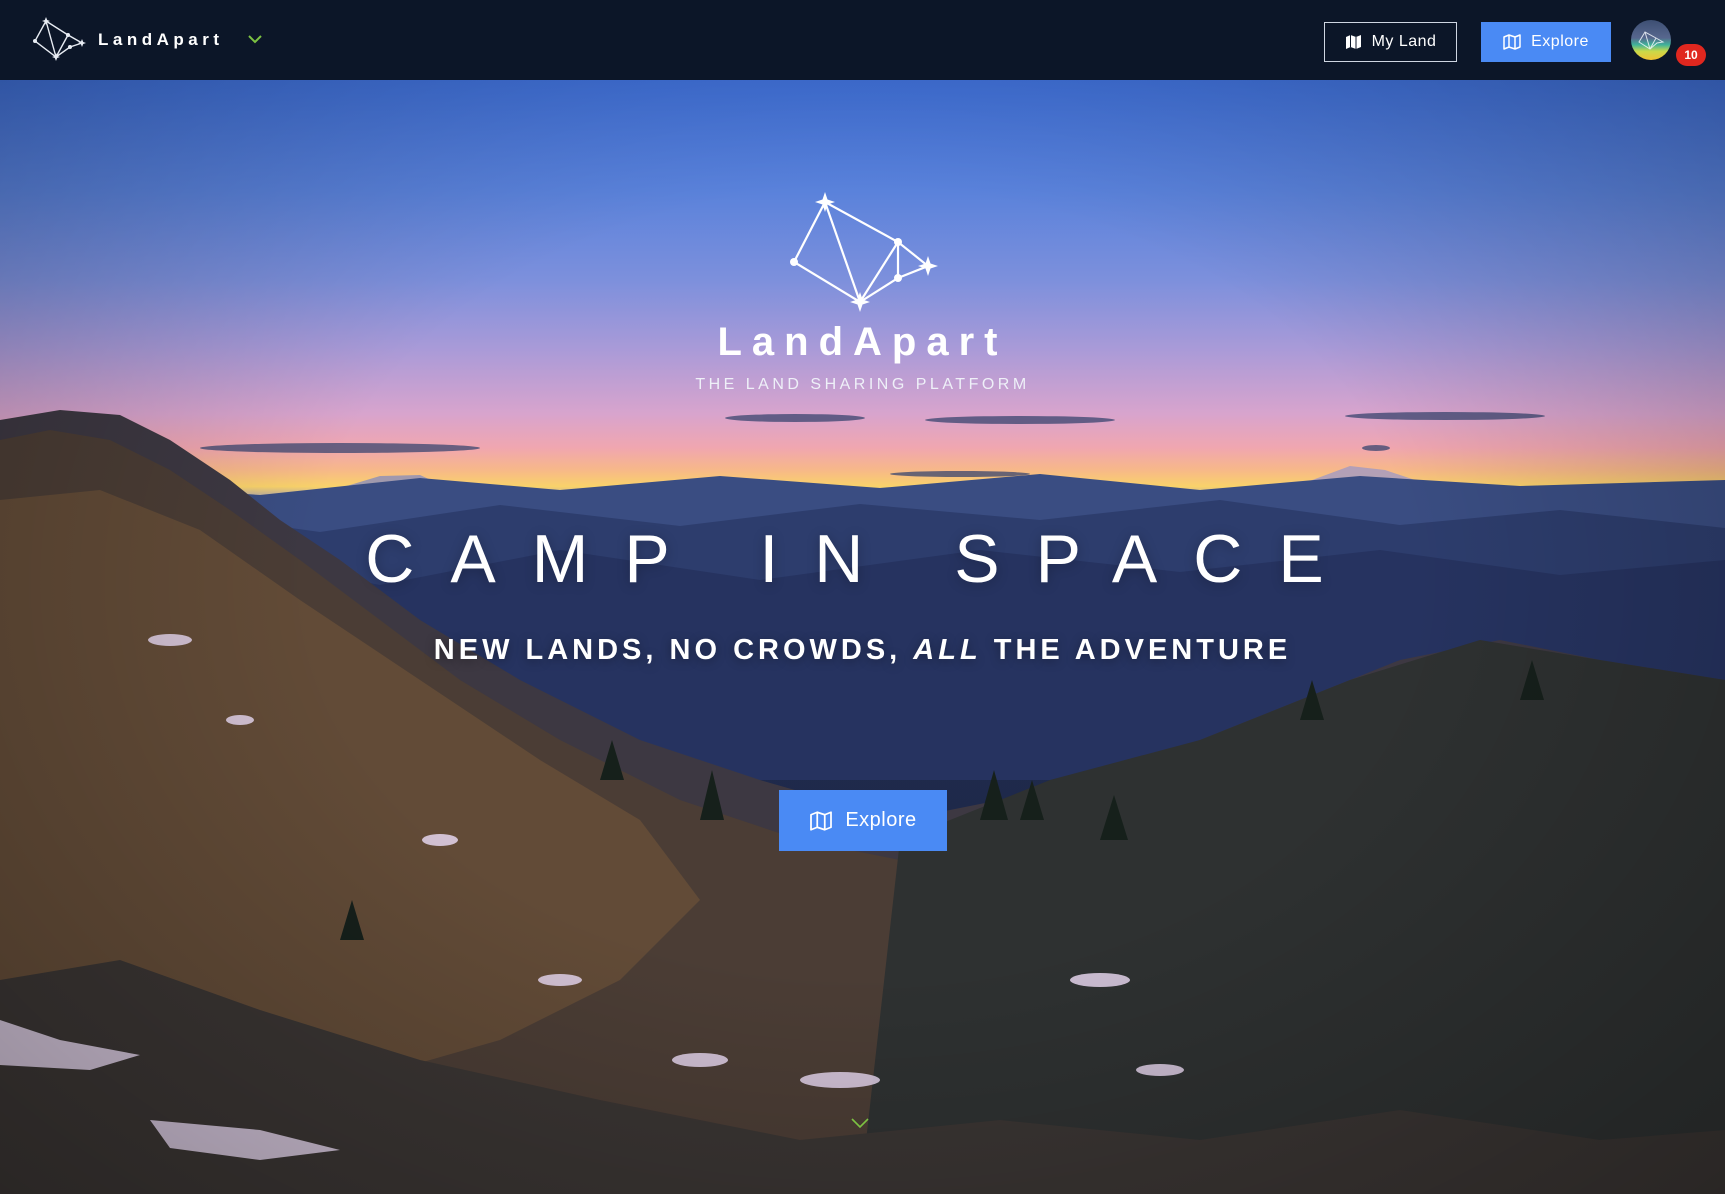 The width and height of the screenshot is (1725, 1194). I want to click on my-land-button: My Land, so click(1390, 42).